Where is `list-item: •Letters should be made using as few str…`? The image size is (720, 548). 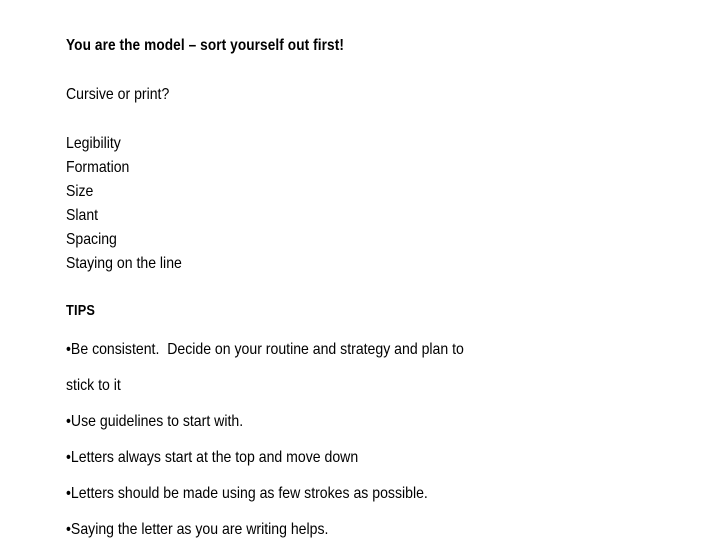
list-item: •Letters should be made using as few str… is located at coordinates (366, 494).